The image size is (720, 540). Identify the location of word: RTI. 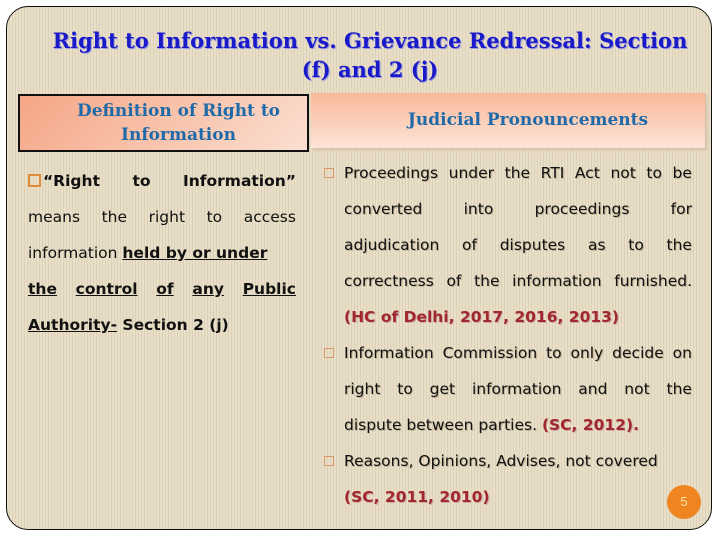
(552, 173).